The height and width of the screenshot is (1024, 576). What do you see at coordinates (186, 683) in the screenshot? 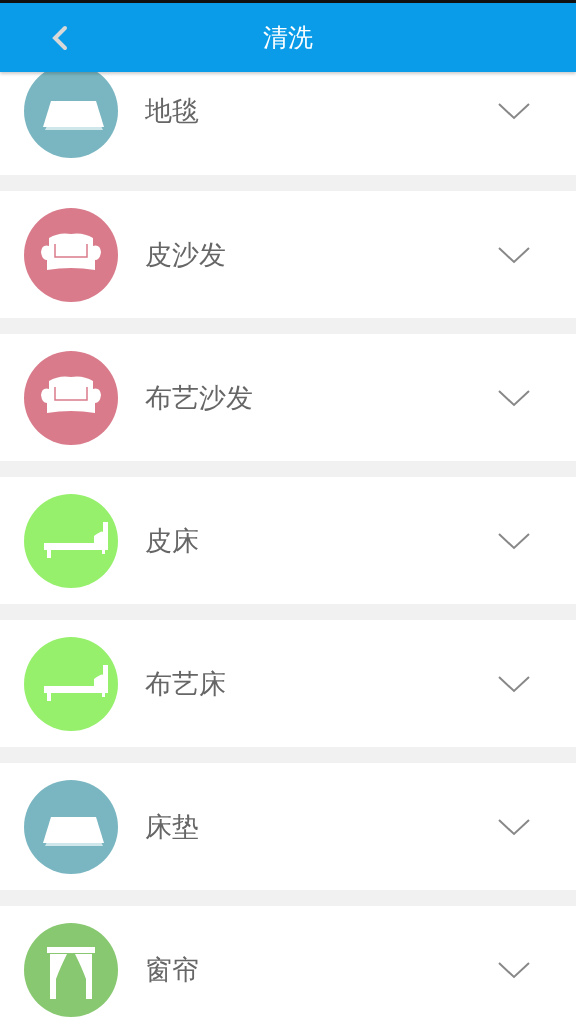
I see `category-label: 布艺床` at bounding box center [186, 683].